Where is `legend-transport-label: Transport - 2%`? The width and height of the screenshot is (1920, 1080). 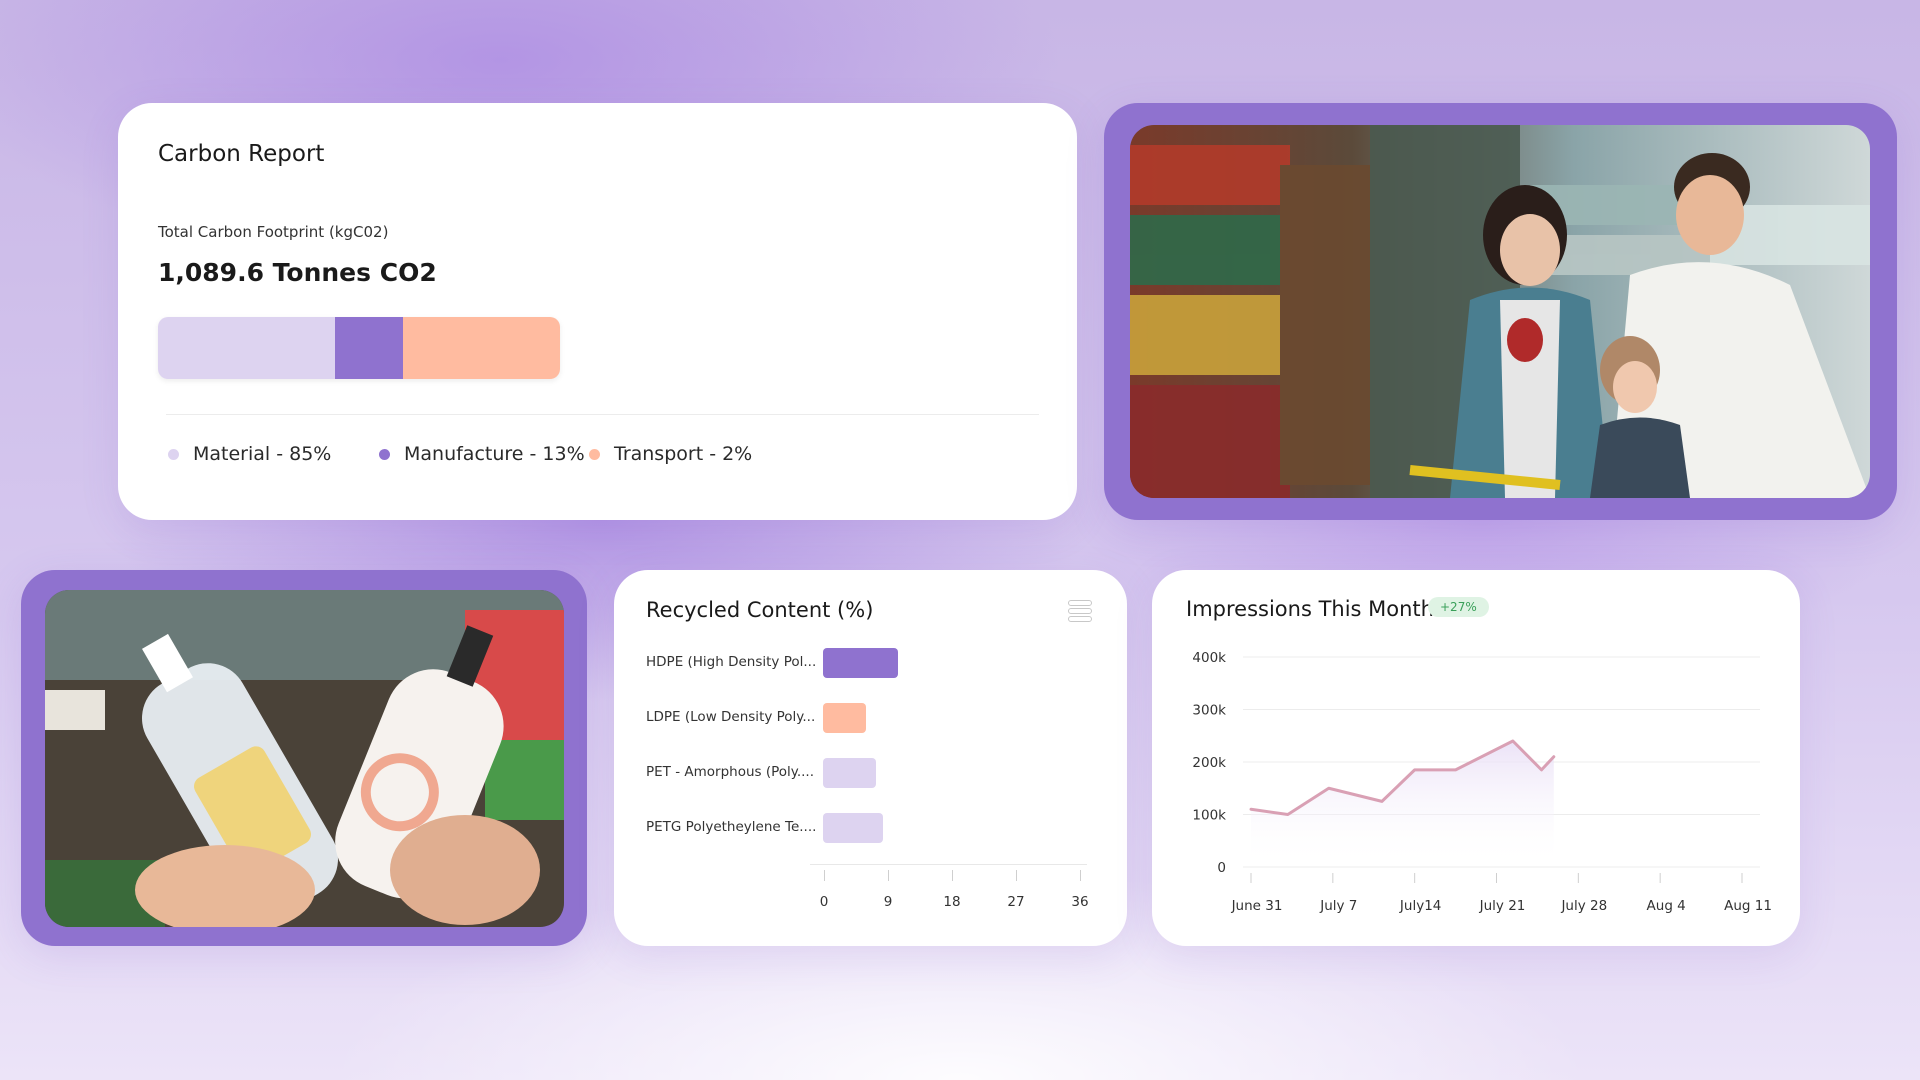 legend-transport-label: Transport - 2% is located at coordinates (683, 454).